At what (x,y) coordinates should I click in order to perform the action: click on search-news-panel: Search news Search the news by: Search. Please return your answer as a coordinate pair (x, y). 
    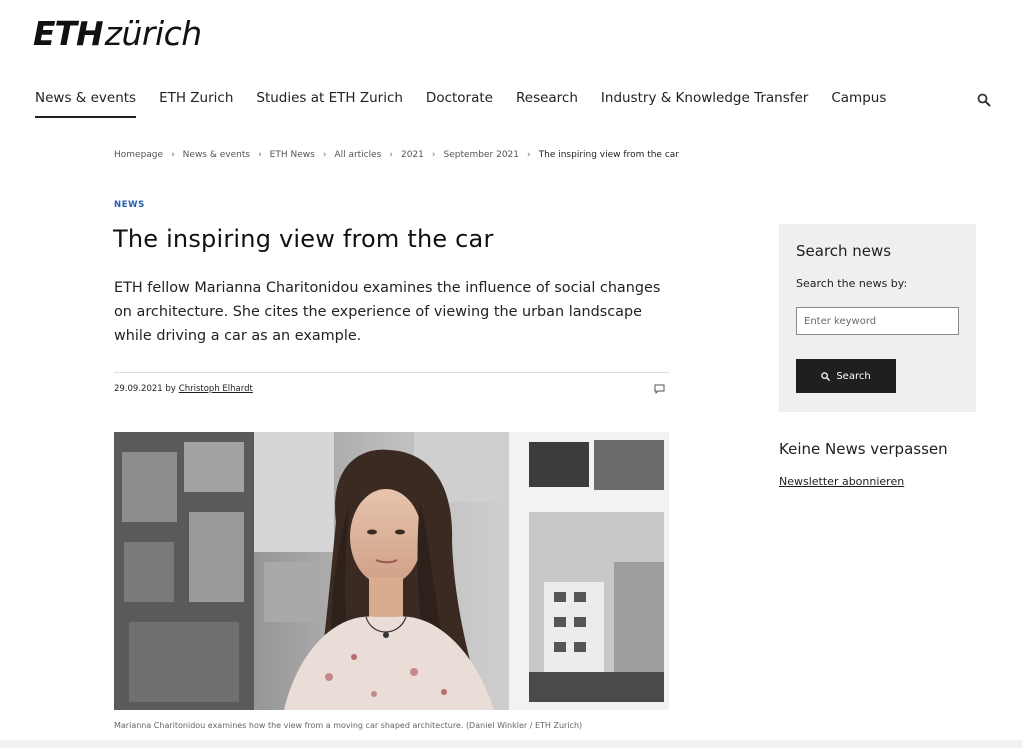
    Looking at the image, I should click on (877, 318).